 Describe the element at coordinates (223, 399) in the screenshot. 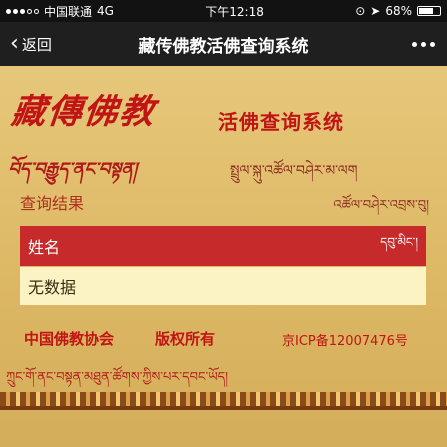

I see `decorative-border` at that location.